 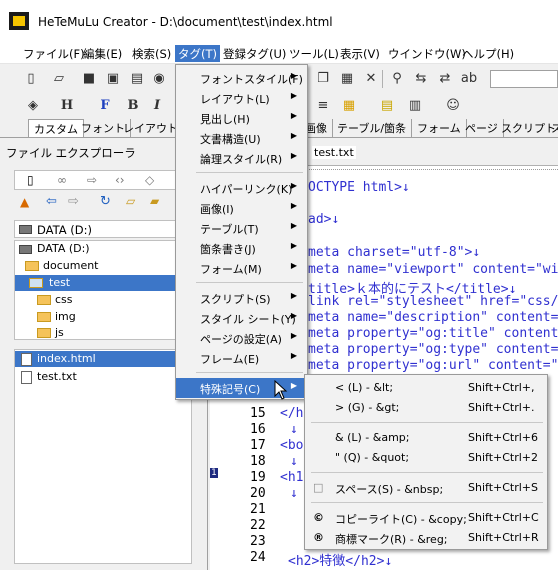 What do you see at coordinates (318, 487) in the screenshot?
I see `space-icon: □` at bounding box center [318, 487].